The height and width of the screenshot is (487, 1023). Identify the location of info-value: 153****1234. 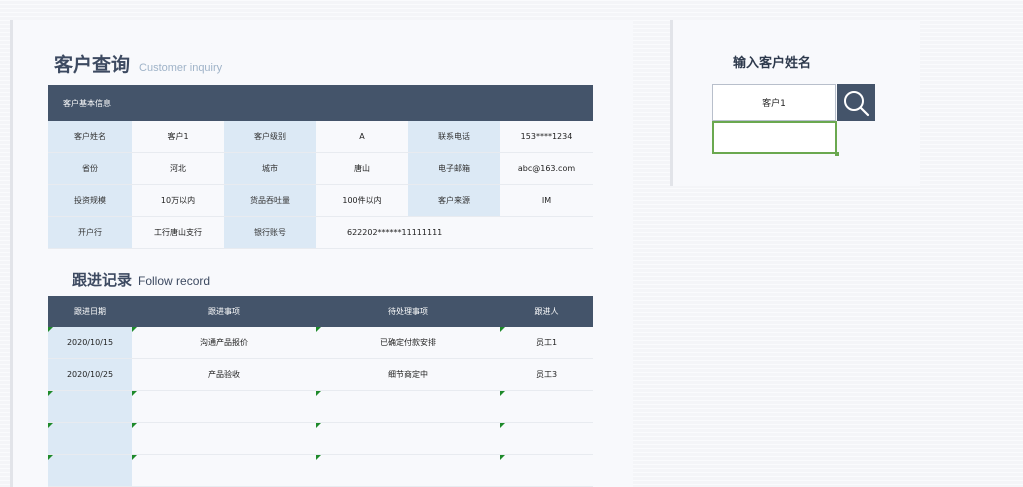
(546, 137).